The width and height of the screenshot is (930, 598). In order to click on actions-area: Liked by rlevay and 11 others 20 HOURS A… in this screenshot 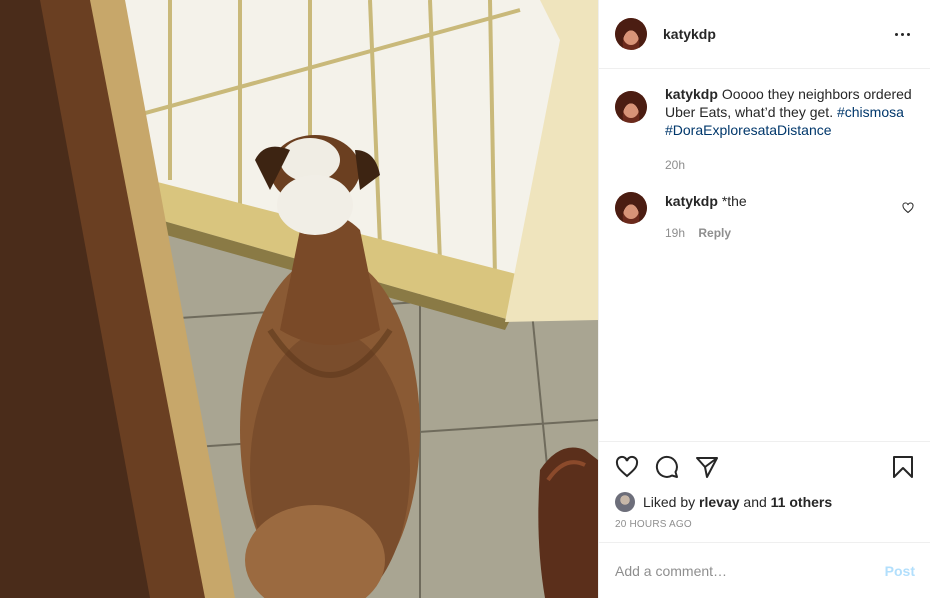, I will do `click(764, 487)`.